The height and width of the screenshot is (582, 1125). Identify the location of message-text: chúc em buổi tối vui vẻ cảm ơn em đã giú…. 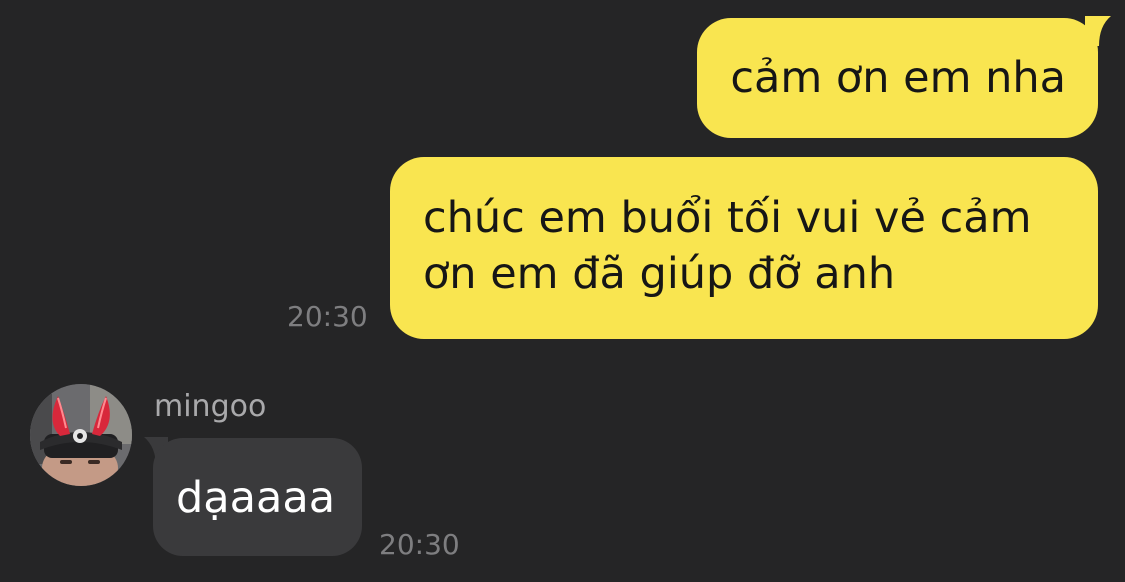
(727, 246).